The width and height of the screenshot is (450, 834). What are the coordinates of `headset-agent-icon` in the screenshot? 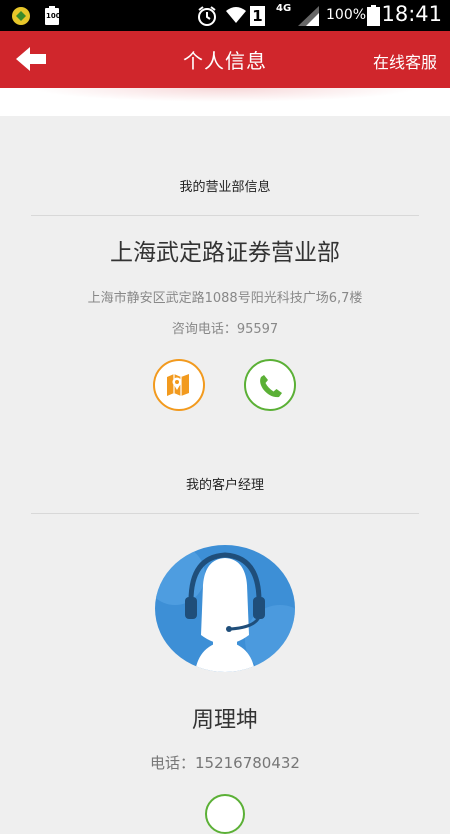 It's located at (225, 608).